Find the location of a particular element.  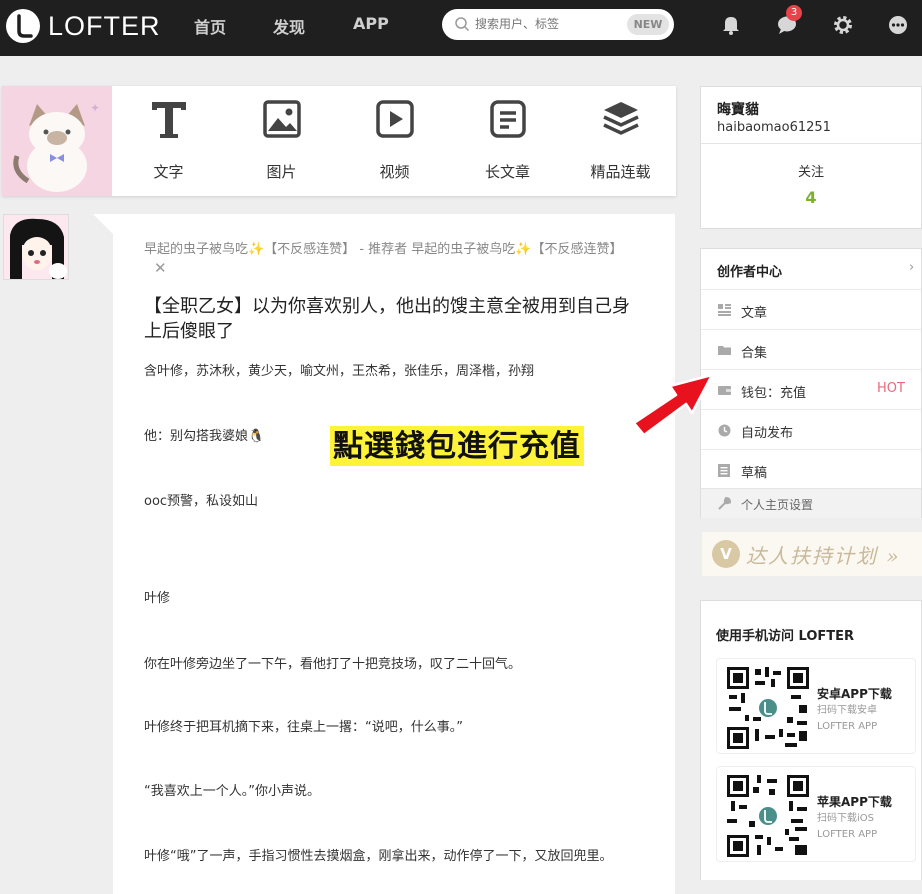

mobile-app-panel: 使用手机访问 LOFTER 安卓APP下载 扫码下载安卓 LOFTER APP is located at coordinates (811, 740).